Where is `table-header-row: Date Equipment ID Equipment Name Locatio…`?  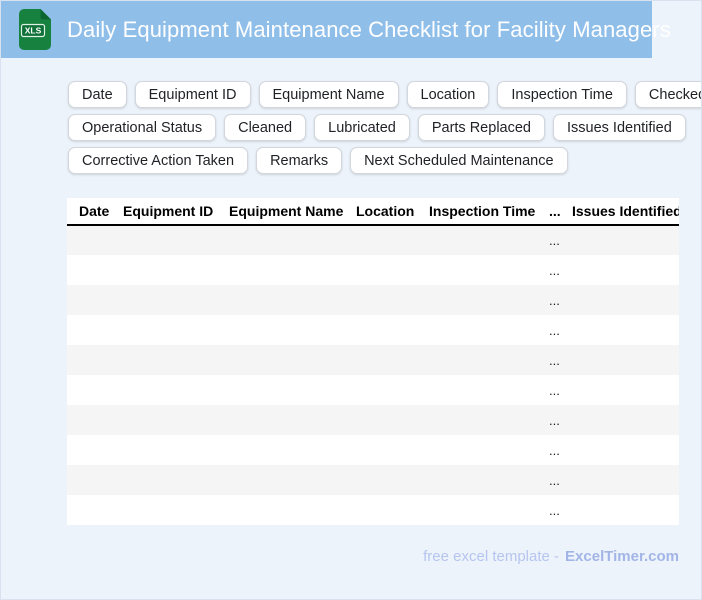
table-header-row: Date Equipment ID Equipment Name Locatio… is located at coordinates (373, 212).